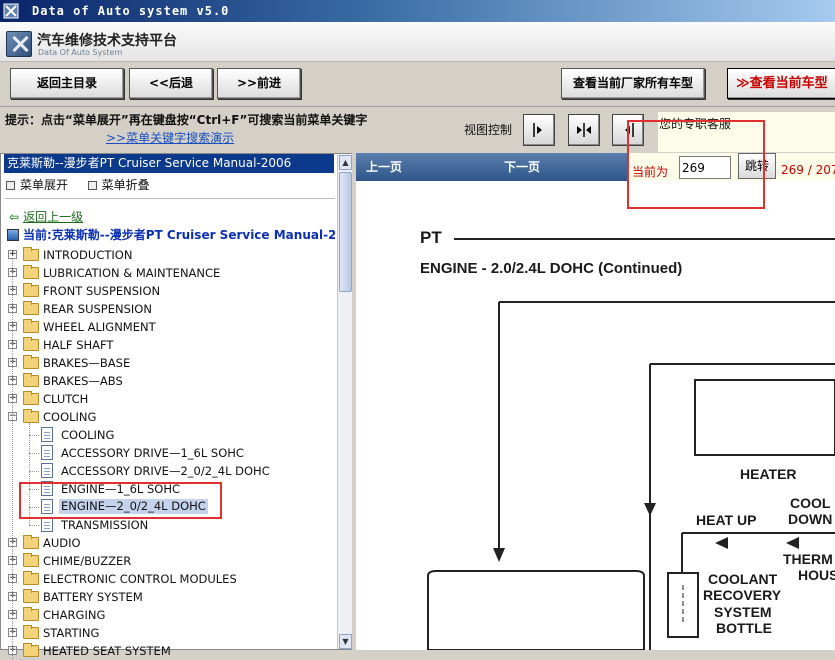 The image size is (835, 660). Describe the element at coordinates (522, 166) in the screenshot. I see `next-page-link: 下一页` at that location.